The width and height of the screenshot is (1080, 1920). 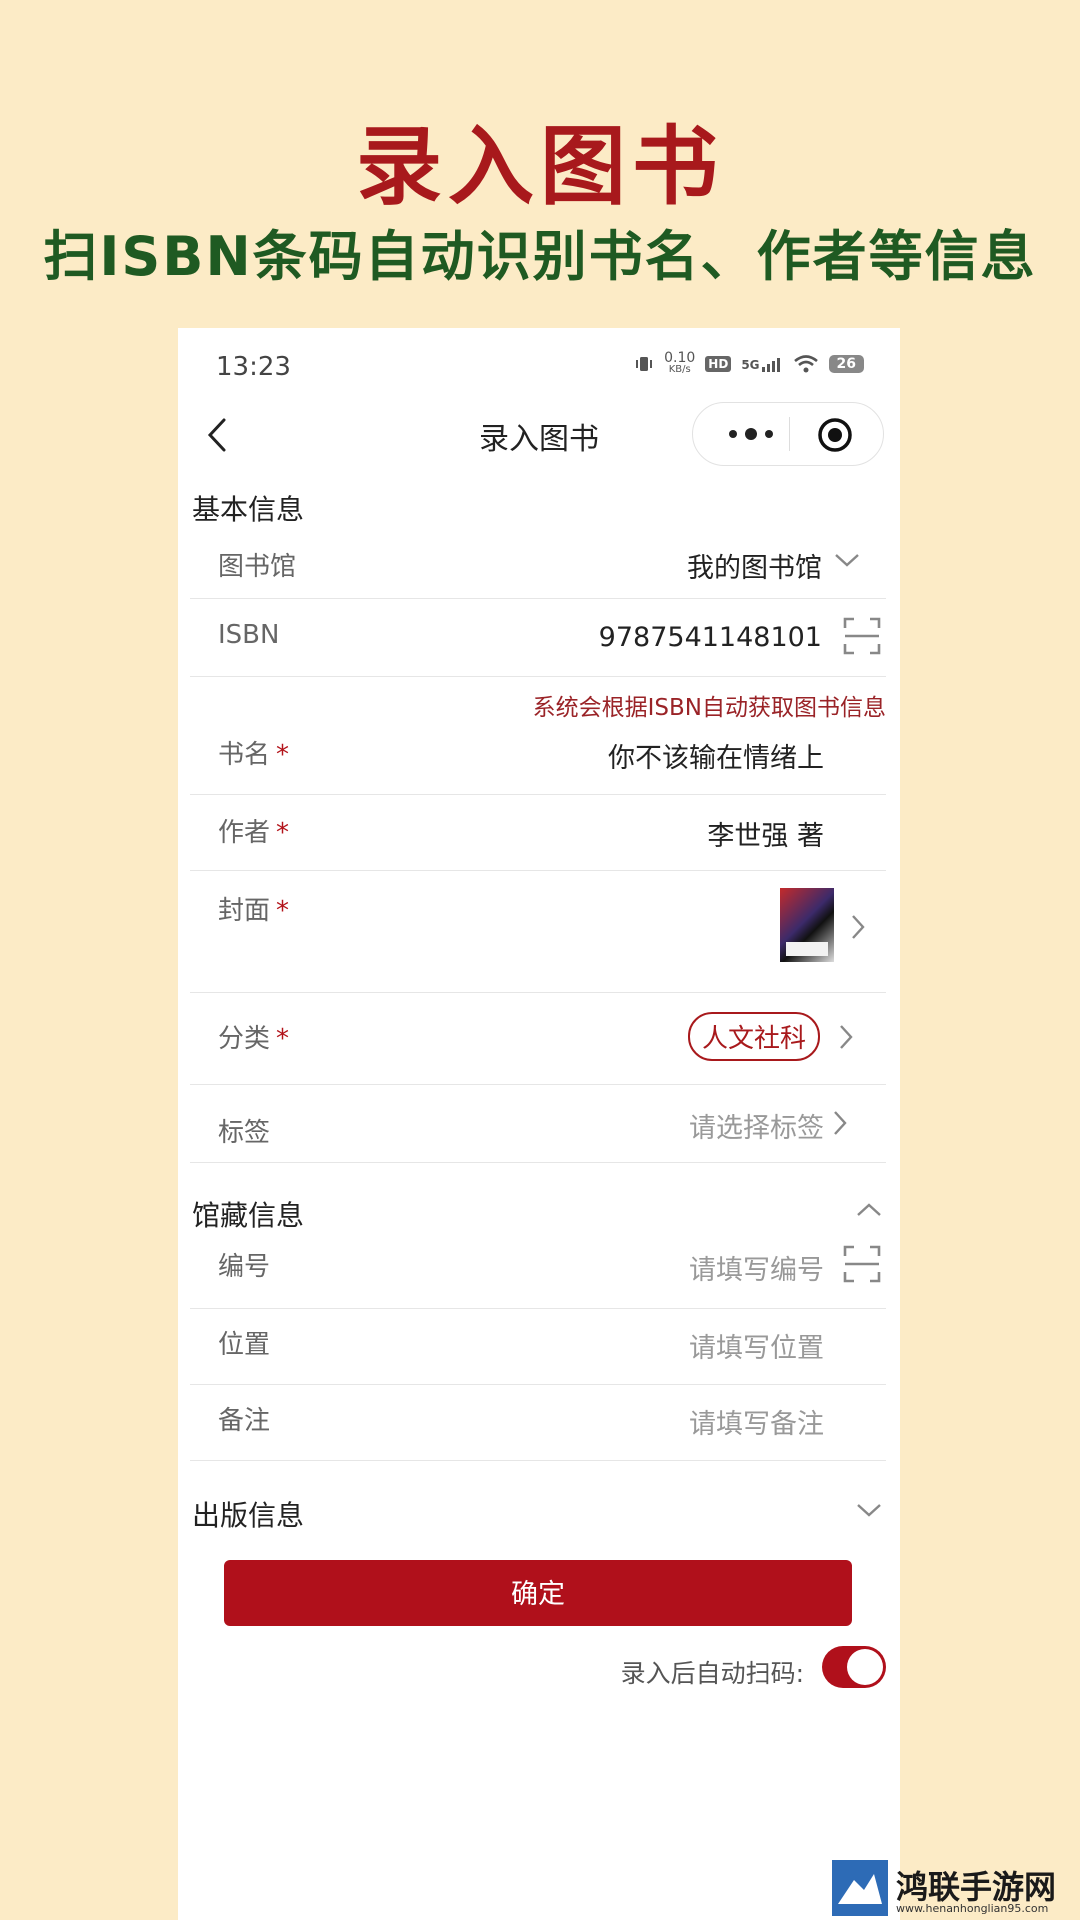 I want to click on promo-subtitle: 扫ISBN条码自动识别书名、作者等信息, so click(x=540, y=256).